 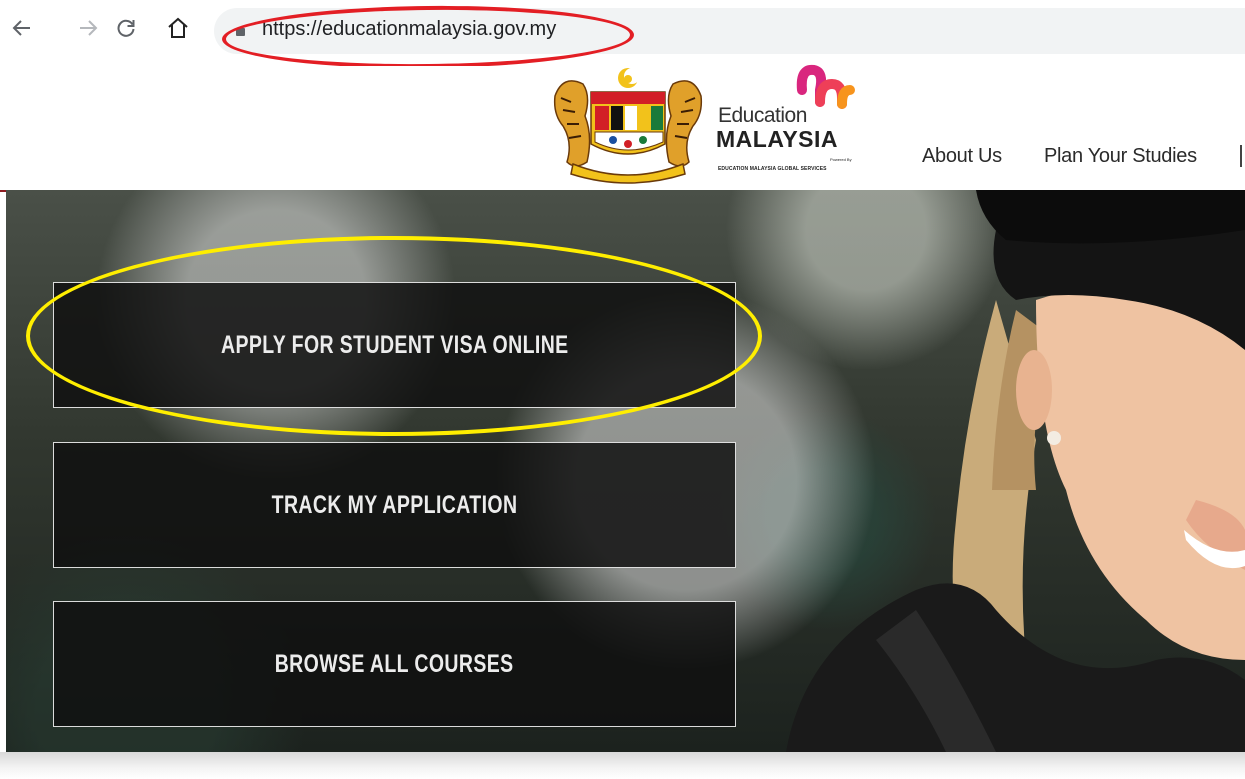 I want to click on reload-icon, so click(x=126, y=28).